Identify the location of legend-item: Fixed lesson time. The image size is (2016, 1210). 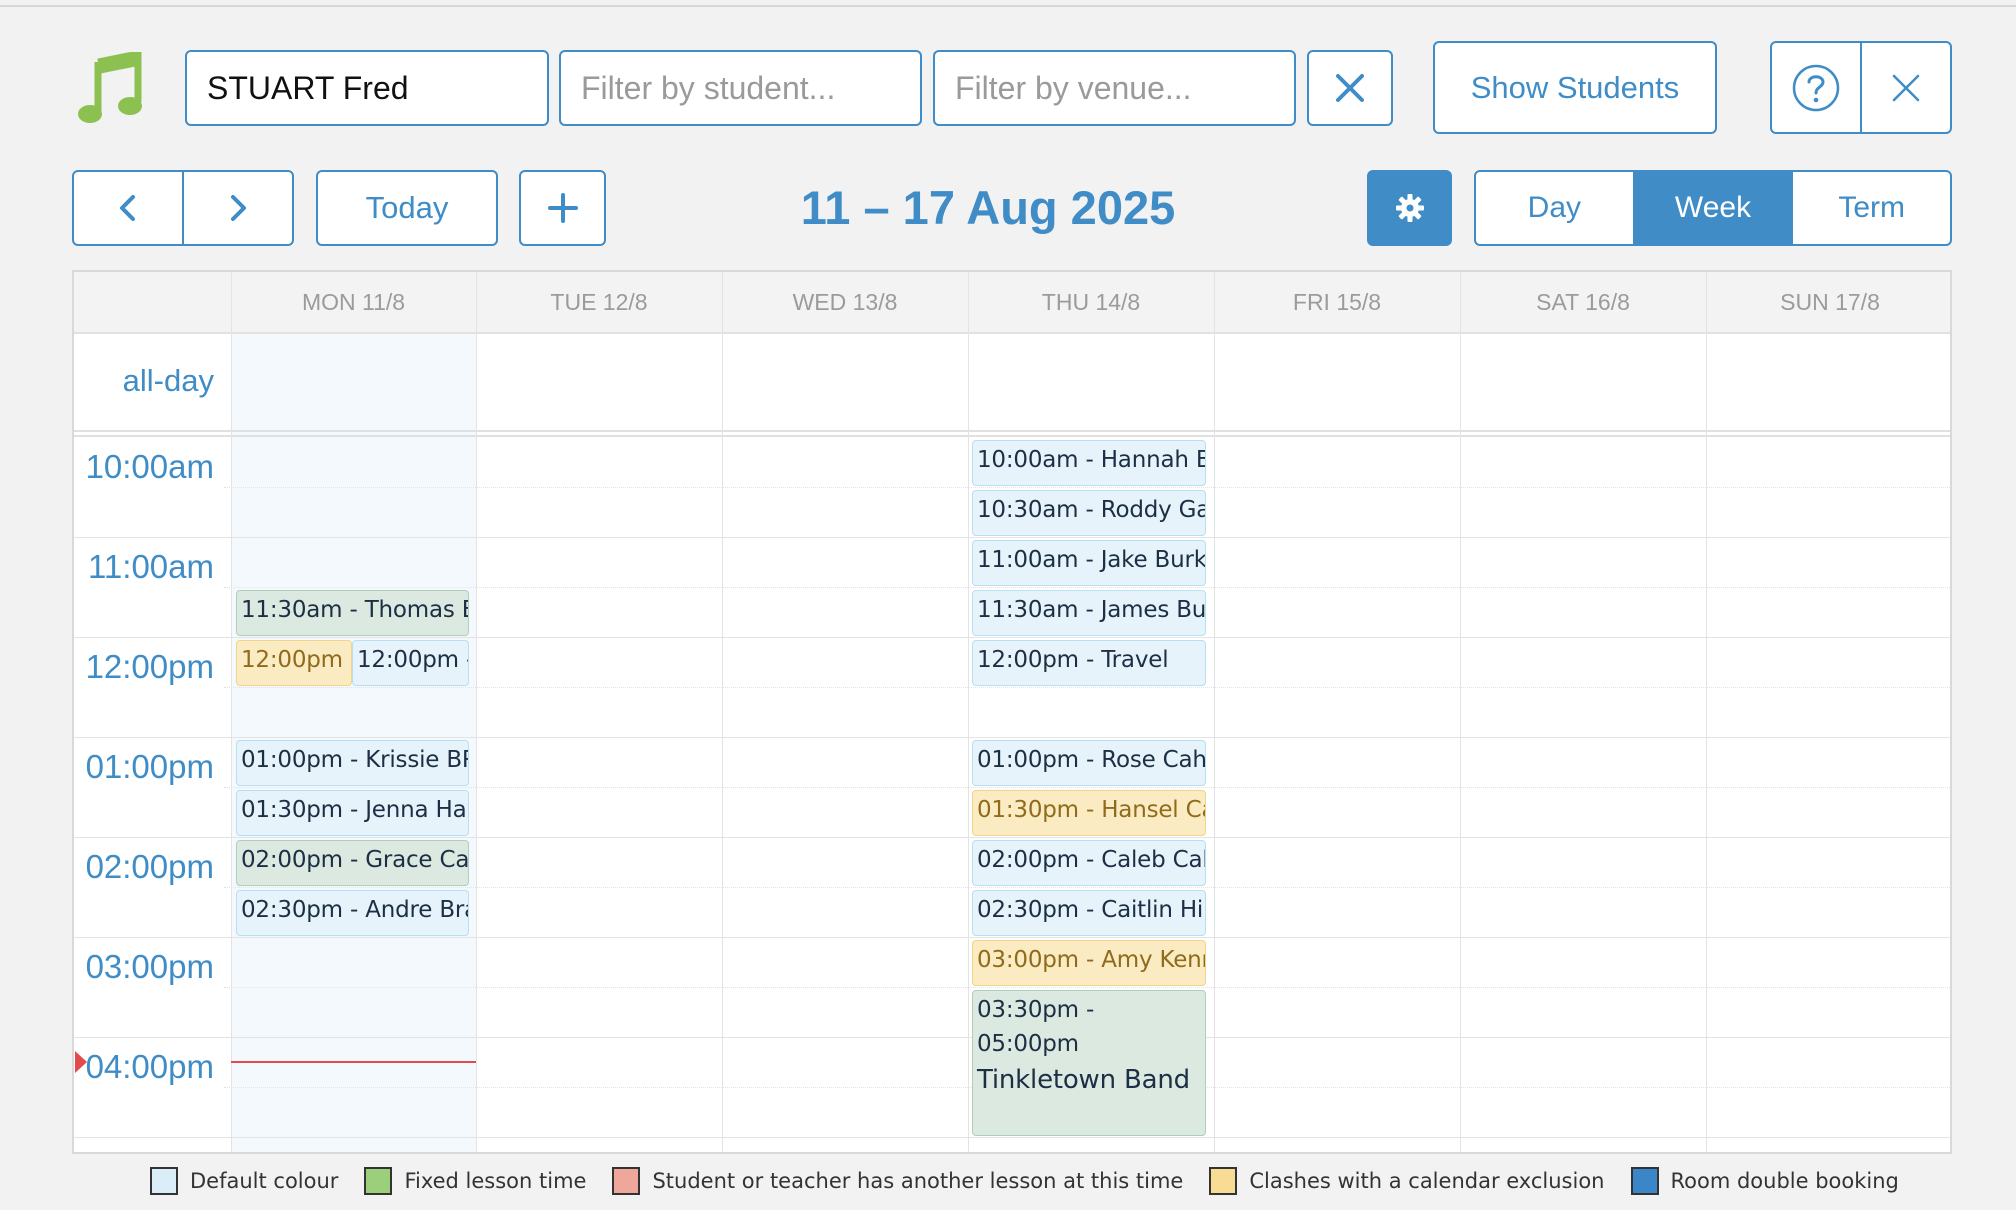
(475, 1181).